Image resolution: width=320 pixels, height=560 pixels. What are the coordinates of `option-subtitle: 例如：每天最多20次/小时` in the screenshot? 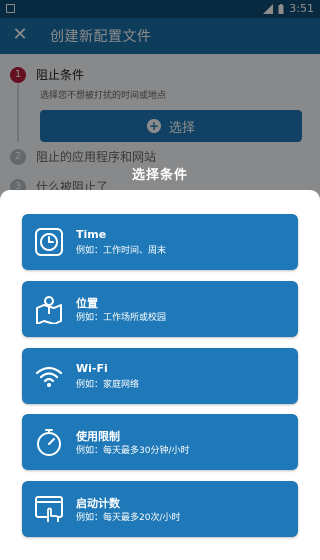 It's located at (128, 518).